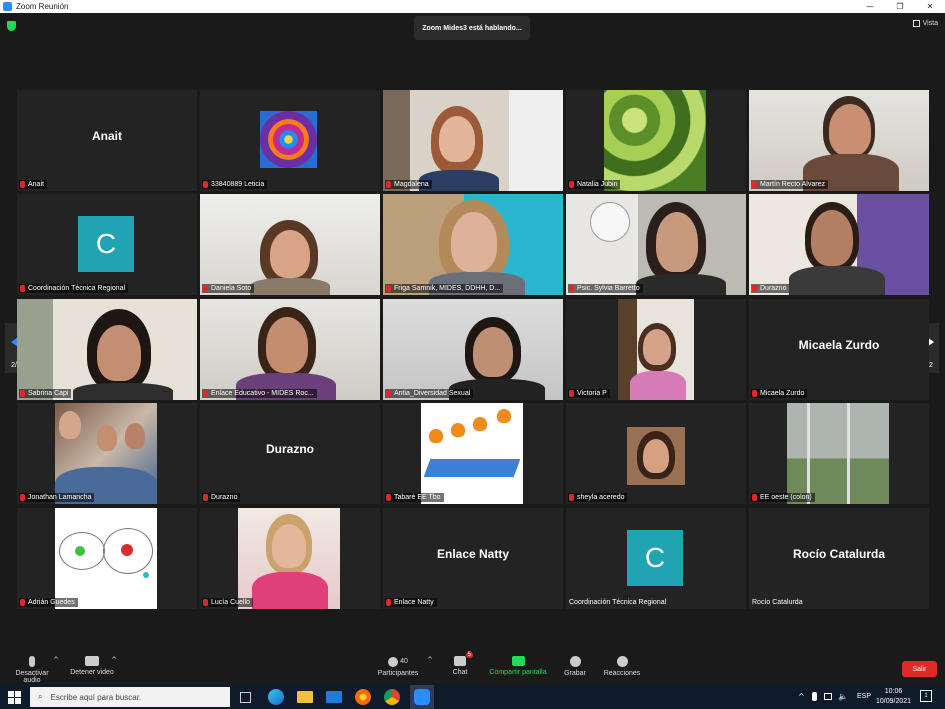  Describe the element at coordinates (919, 669) in the screenshot. I see `leave-meeting-button: Salir` at that location.